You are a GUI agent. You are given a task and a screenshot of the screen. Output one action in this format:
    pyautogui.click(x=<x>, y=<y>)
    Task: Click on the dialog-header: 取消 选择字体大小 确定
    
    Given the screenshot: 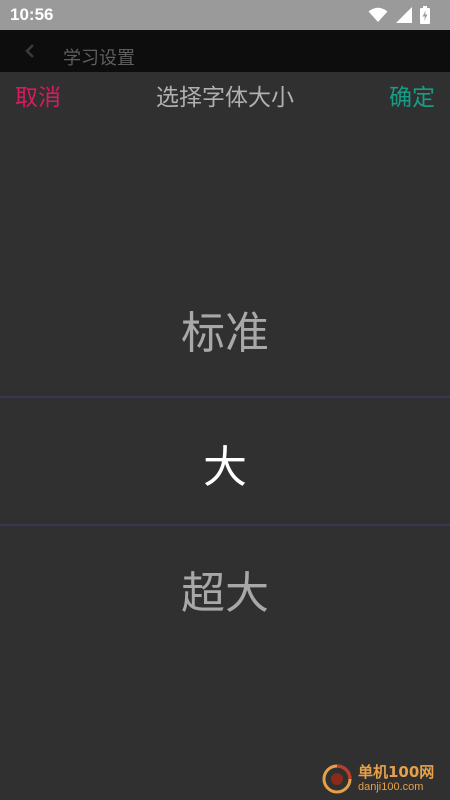 What is the action you would take?
    pyautogui.click(x=225, y=98)
    